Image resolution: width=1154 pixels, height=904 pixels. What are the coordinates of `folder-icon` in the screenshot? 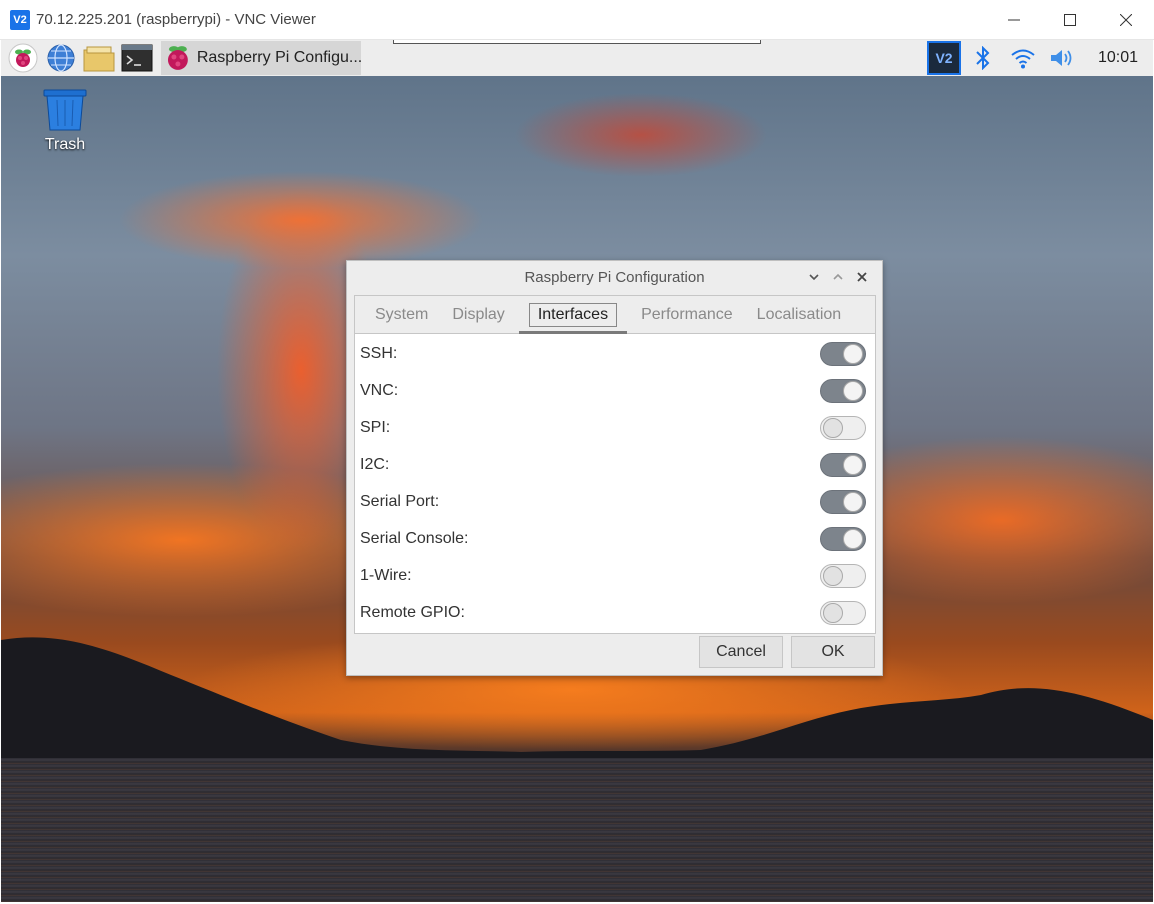 It's located at (99, 59).